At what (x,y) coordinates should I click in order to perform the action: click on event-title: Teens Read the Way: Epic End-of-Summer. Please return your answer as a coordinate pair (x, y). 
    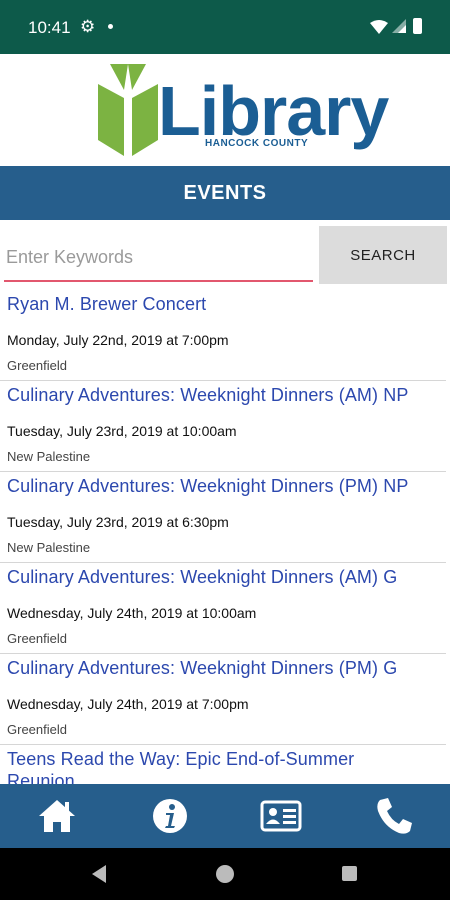
    Looking at the image, I should click on (180, 759).